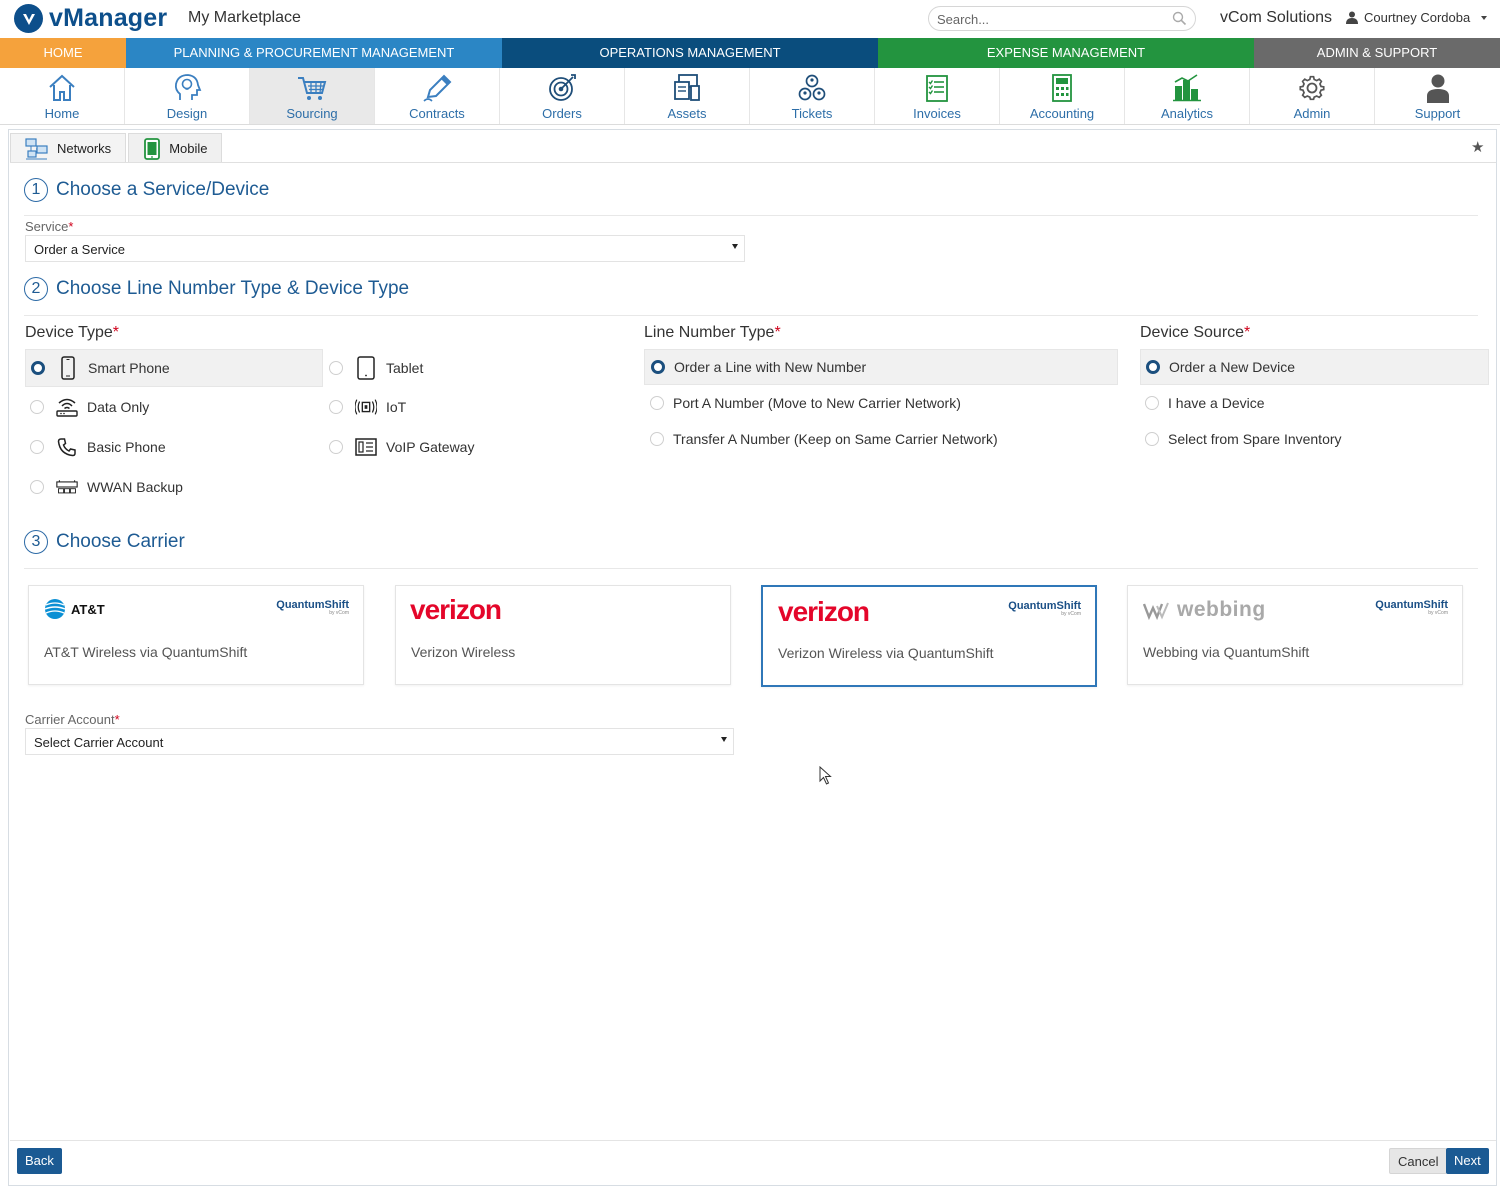  I want to click on module-accounting: Accounting, so click(1062, 96).